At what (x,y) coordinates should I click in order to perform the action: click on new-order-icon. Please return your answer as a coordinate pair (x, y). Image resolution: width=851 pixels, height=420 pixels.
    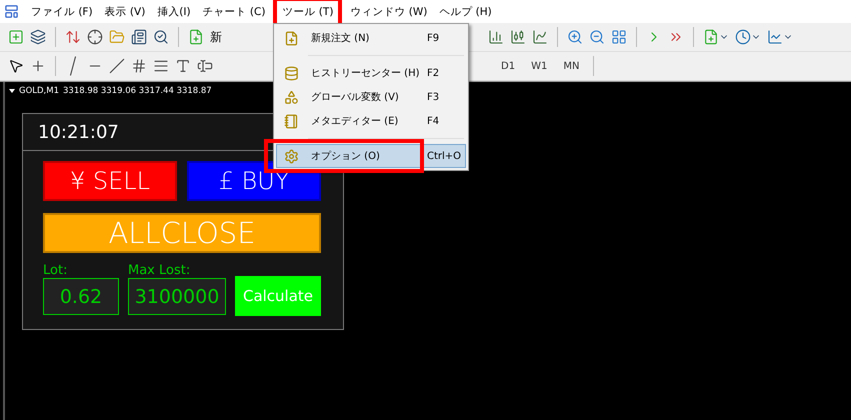
    Looking at the image, I should click on (196, 37).